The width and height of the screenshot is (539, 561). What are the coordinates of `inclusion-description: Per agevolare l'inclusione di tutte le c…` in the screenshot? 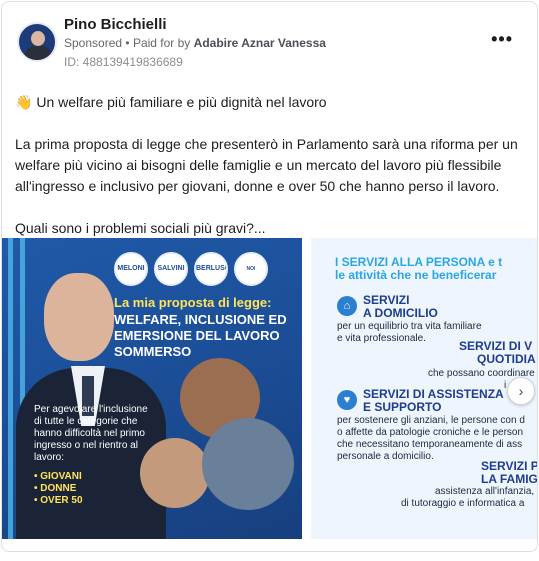 It's located at (91, 433).